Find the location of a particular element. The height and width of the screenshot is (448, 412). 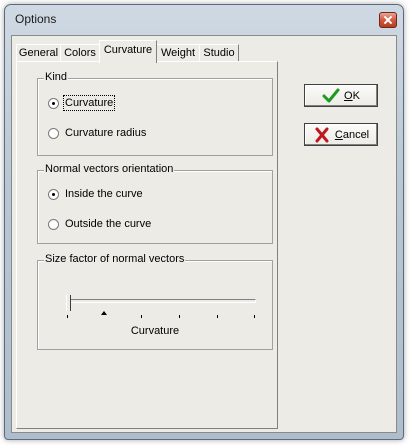

size-factor-group-label: Size factor of normal vectors is located at coordinates (115, 259).